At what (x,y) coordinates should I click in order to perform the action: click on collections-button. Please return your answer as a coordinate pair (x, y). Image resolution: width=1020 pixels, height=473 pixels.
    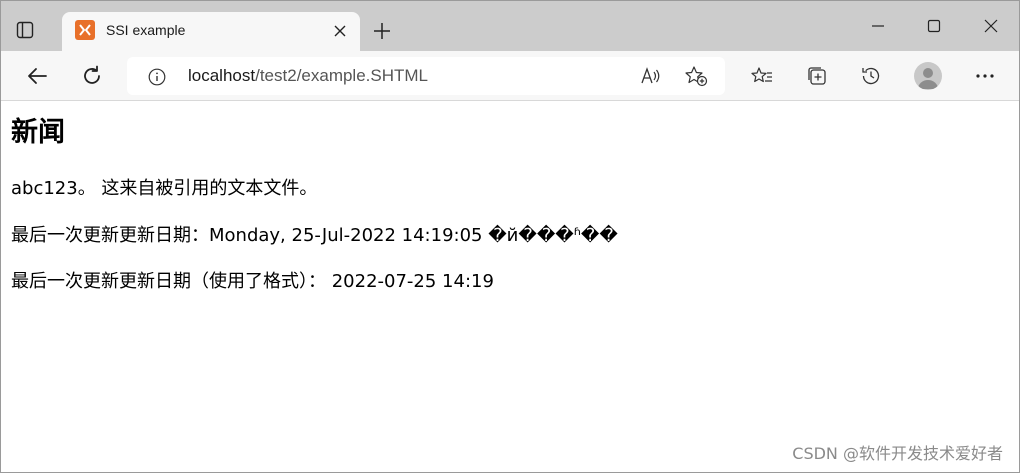
    Looking at the image, I should click on (817, 76).